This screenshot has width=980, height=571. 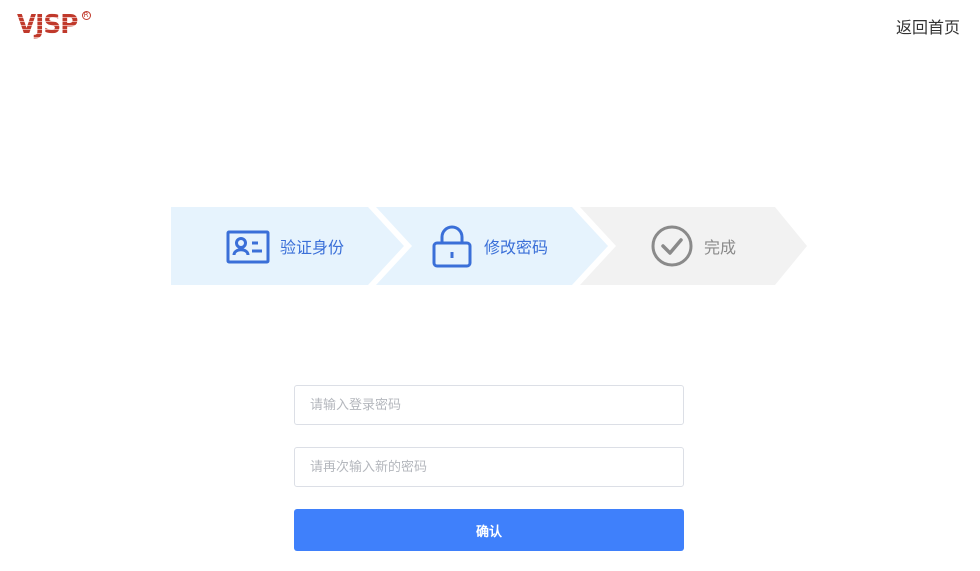 What do you see at coordinates (47, 25) in the screenshot?
I see `logo-text: VJSP` at bounding box center [47, 25].